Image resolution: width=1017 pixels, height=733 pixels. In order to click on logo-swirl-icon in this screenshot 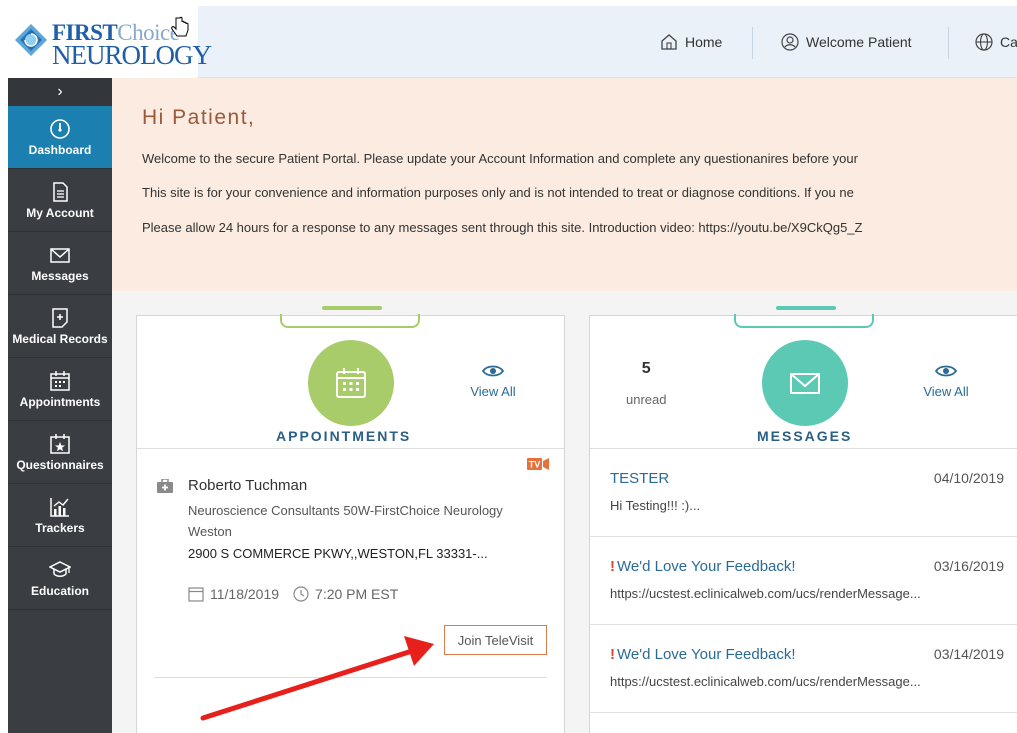, I will do `click(31, 40)`.